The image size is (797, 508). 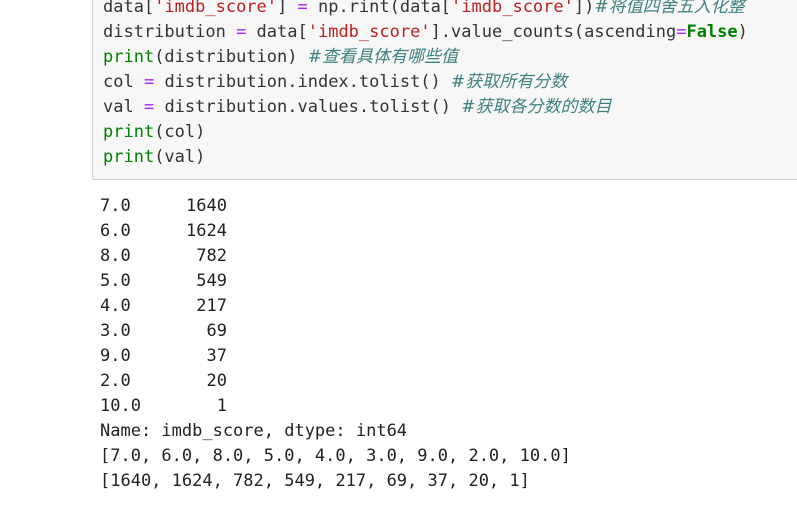 What do you see at coordinates (180, 132) in the screenshot?
I see `code-token: (col)` at bounding box center [180, 132].